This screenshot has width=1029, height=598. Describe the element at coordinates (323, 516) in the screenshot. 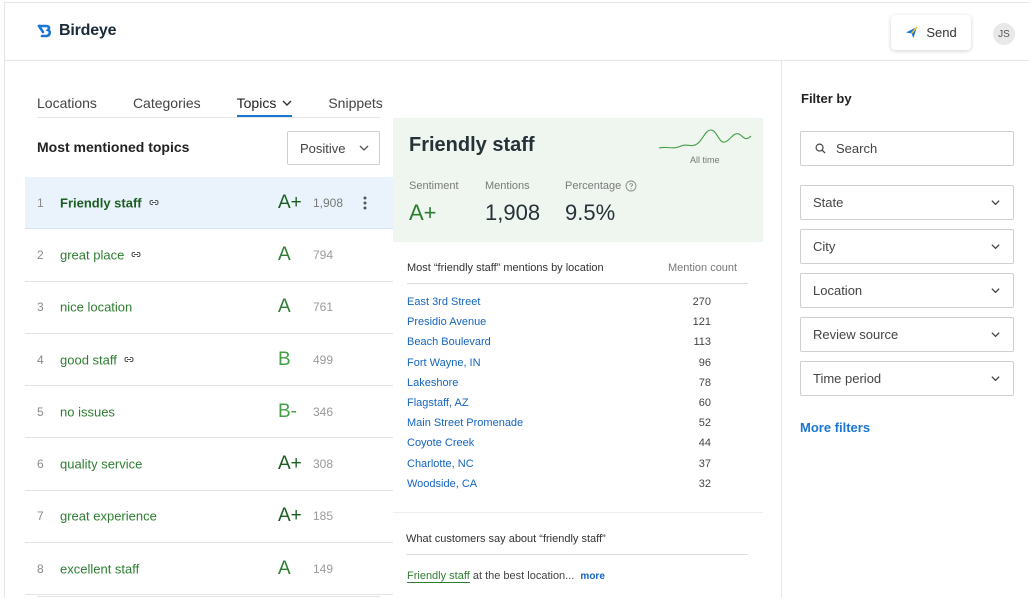

I see `topic-mention-count: 185` at that location.